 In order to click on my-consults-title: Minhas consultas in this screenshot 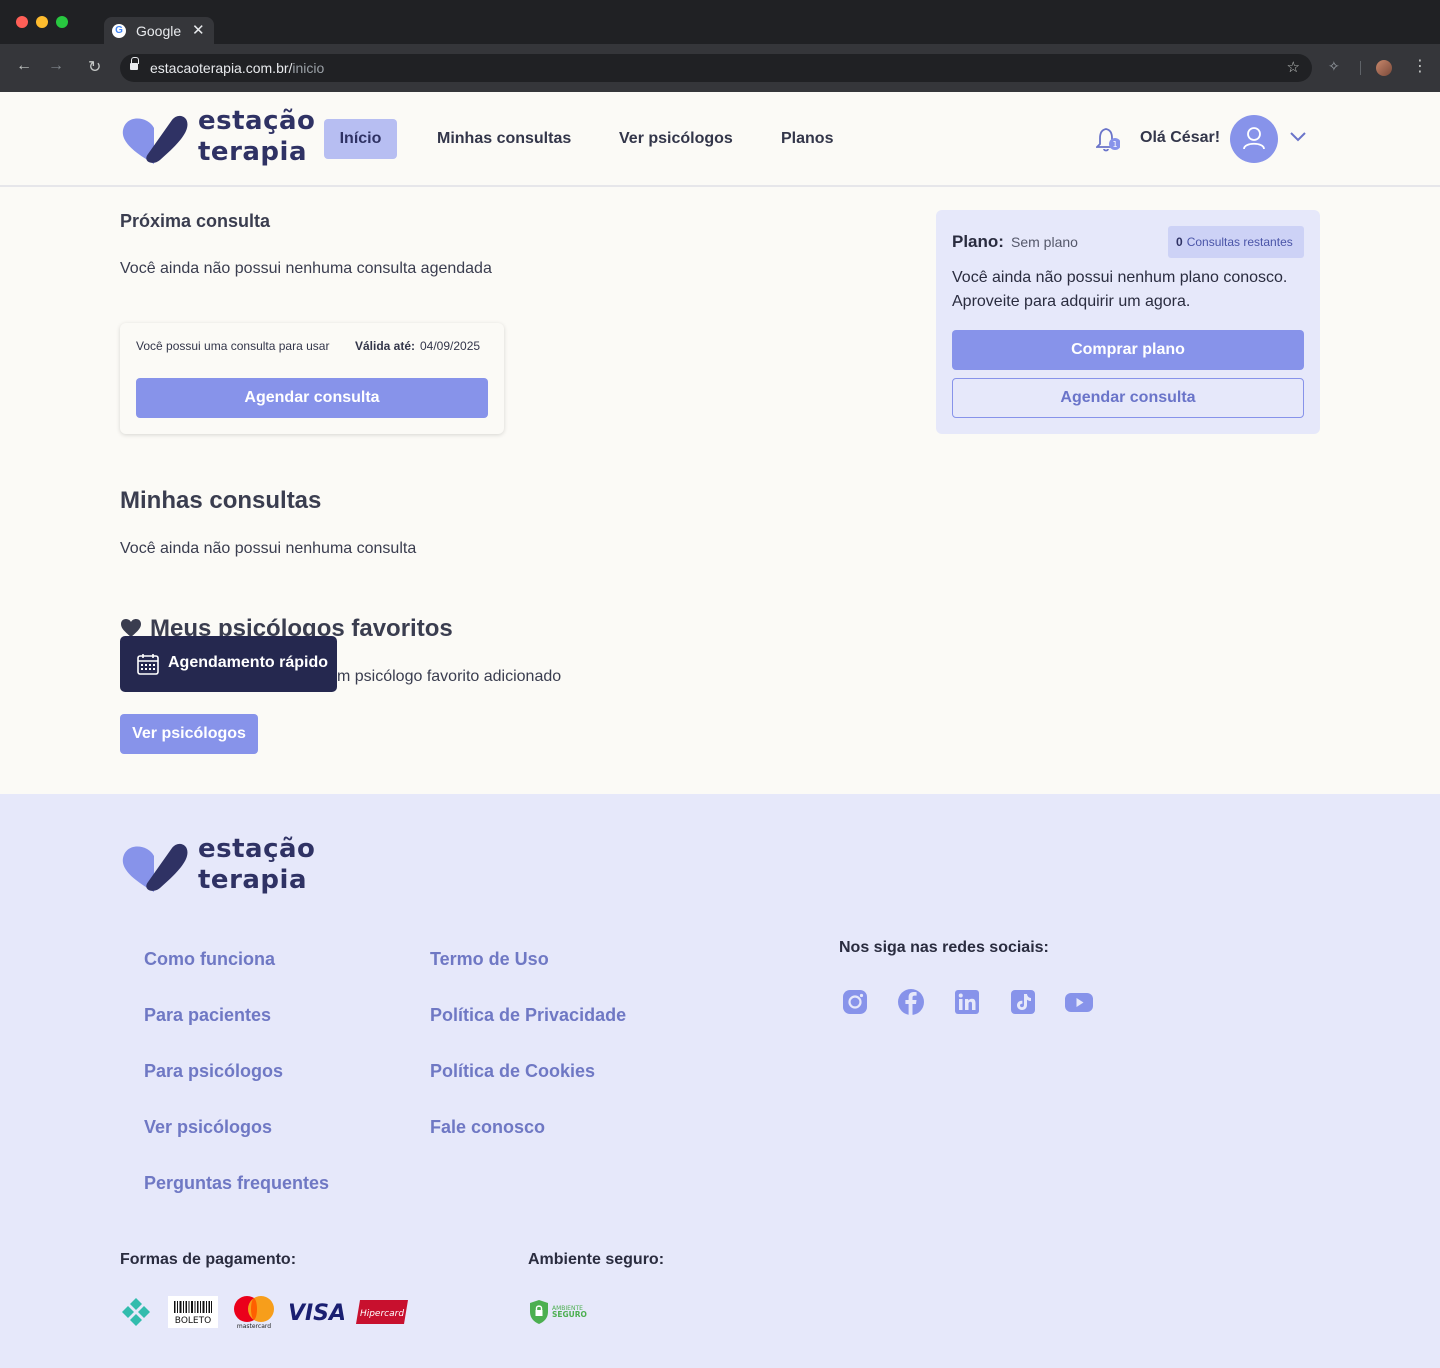, I will do `click(221, 500)`.